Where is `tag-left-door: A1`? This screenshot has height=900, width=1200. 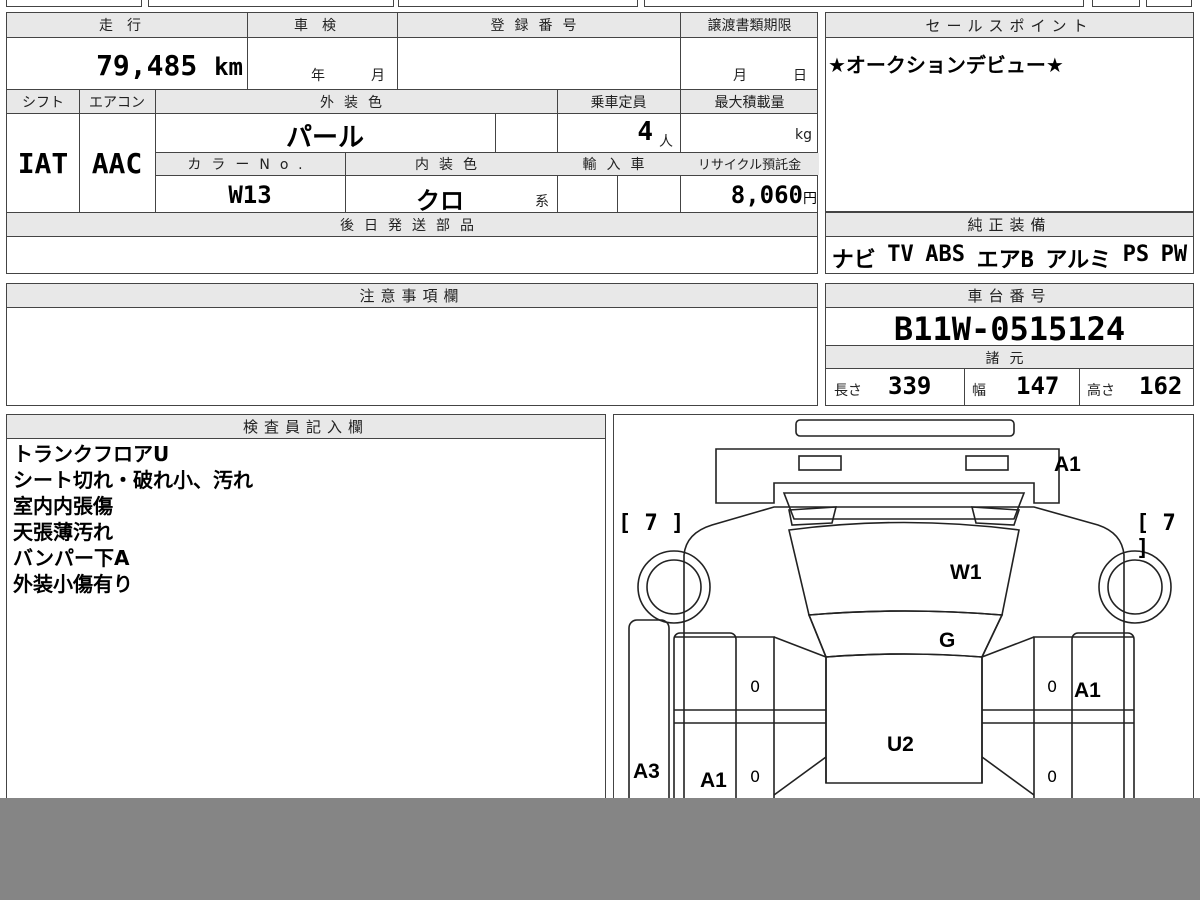
tag-left-door: A1 is located at coordinates (713, 780).